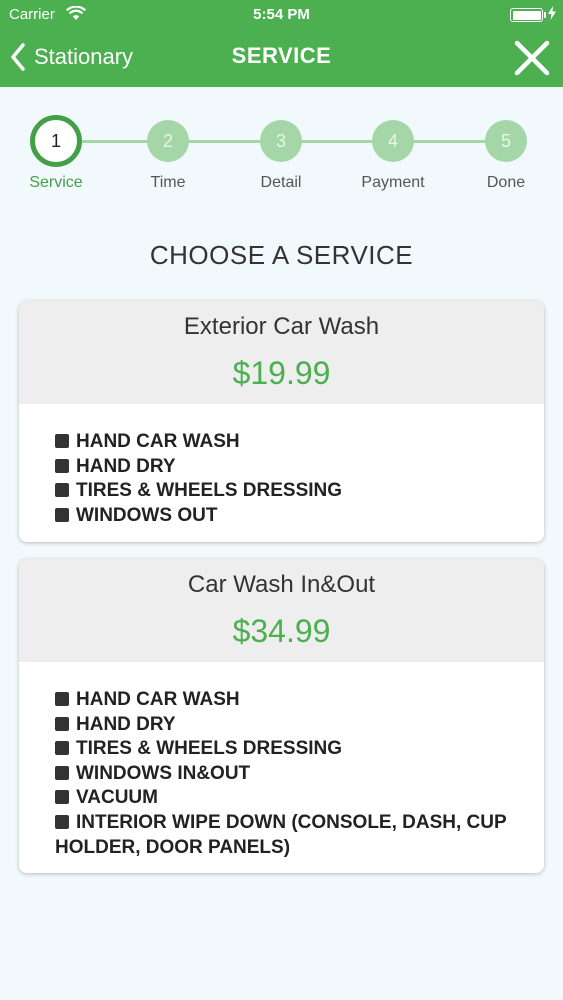 This screenshot has width=563, height=1000. Describe the element at coordinates (281, 373) in the screenshot. I see `service-price: $19.99` at that location.